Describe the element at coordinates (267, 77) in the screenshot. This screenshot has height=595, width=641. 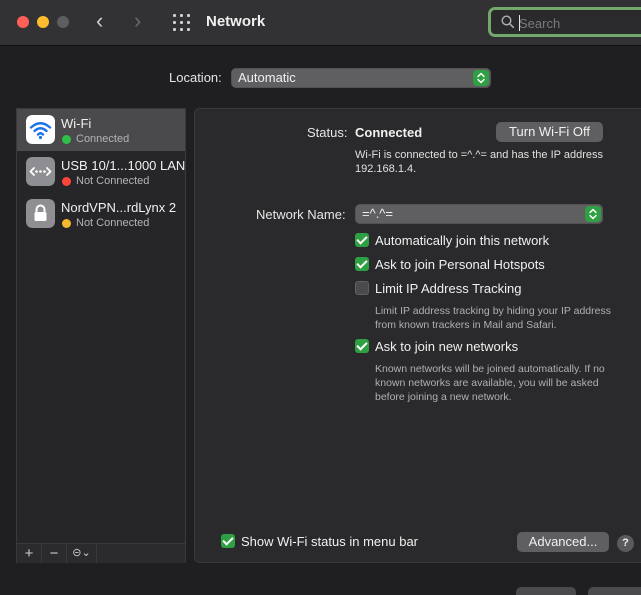
I see `location-value: Automatic` at that location.